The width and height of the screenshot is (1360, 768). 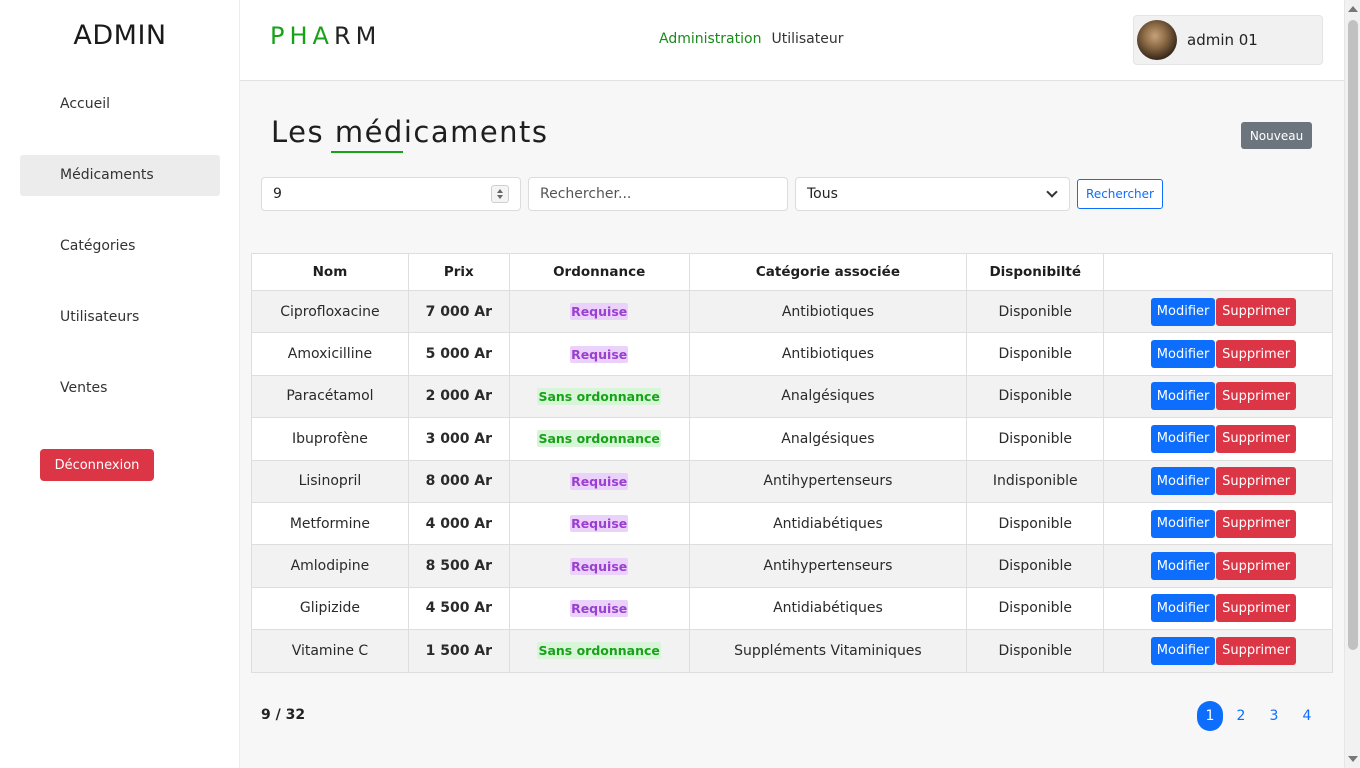 What do you see at coordinates (1120, 194) in the screenshot?
I see `search-button: Rechercher` at bounding box center [1120, 194].